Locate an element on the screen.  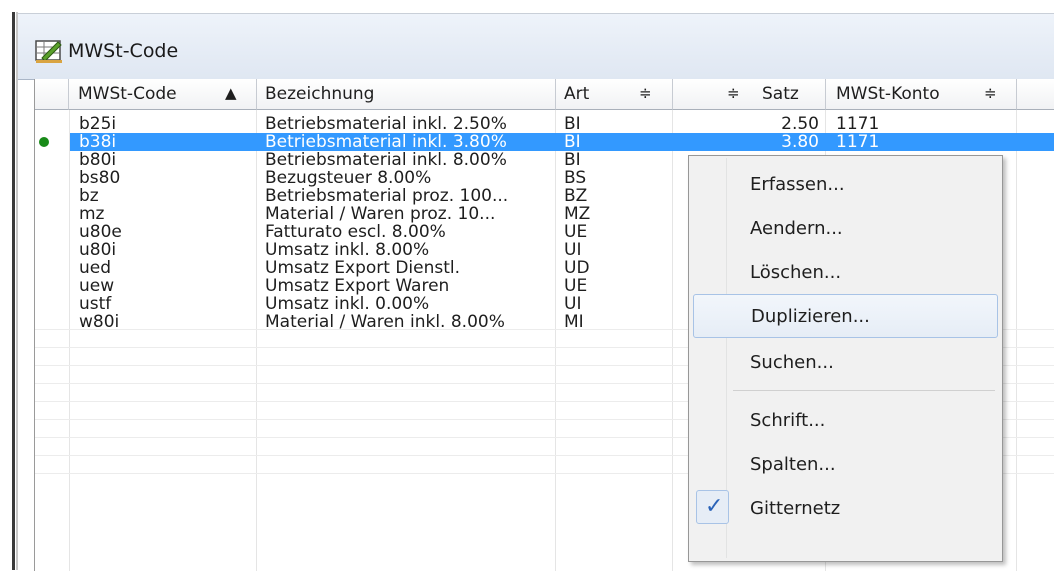
menu-item-label: Gitternetz is located at coordinates (795, 508).